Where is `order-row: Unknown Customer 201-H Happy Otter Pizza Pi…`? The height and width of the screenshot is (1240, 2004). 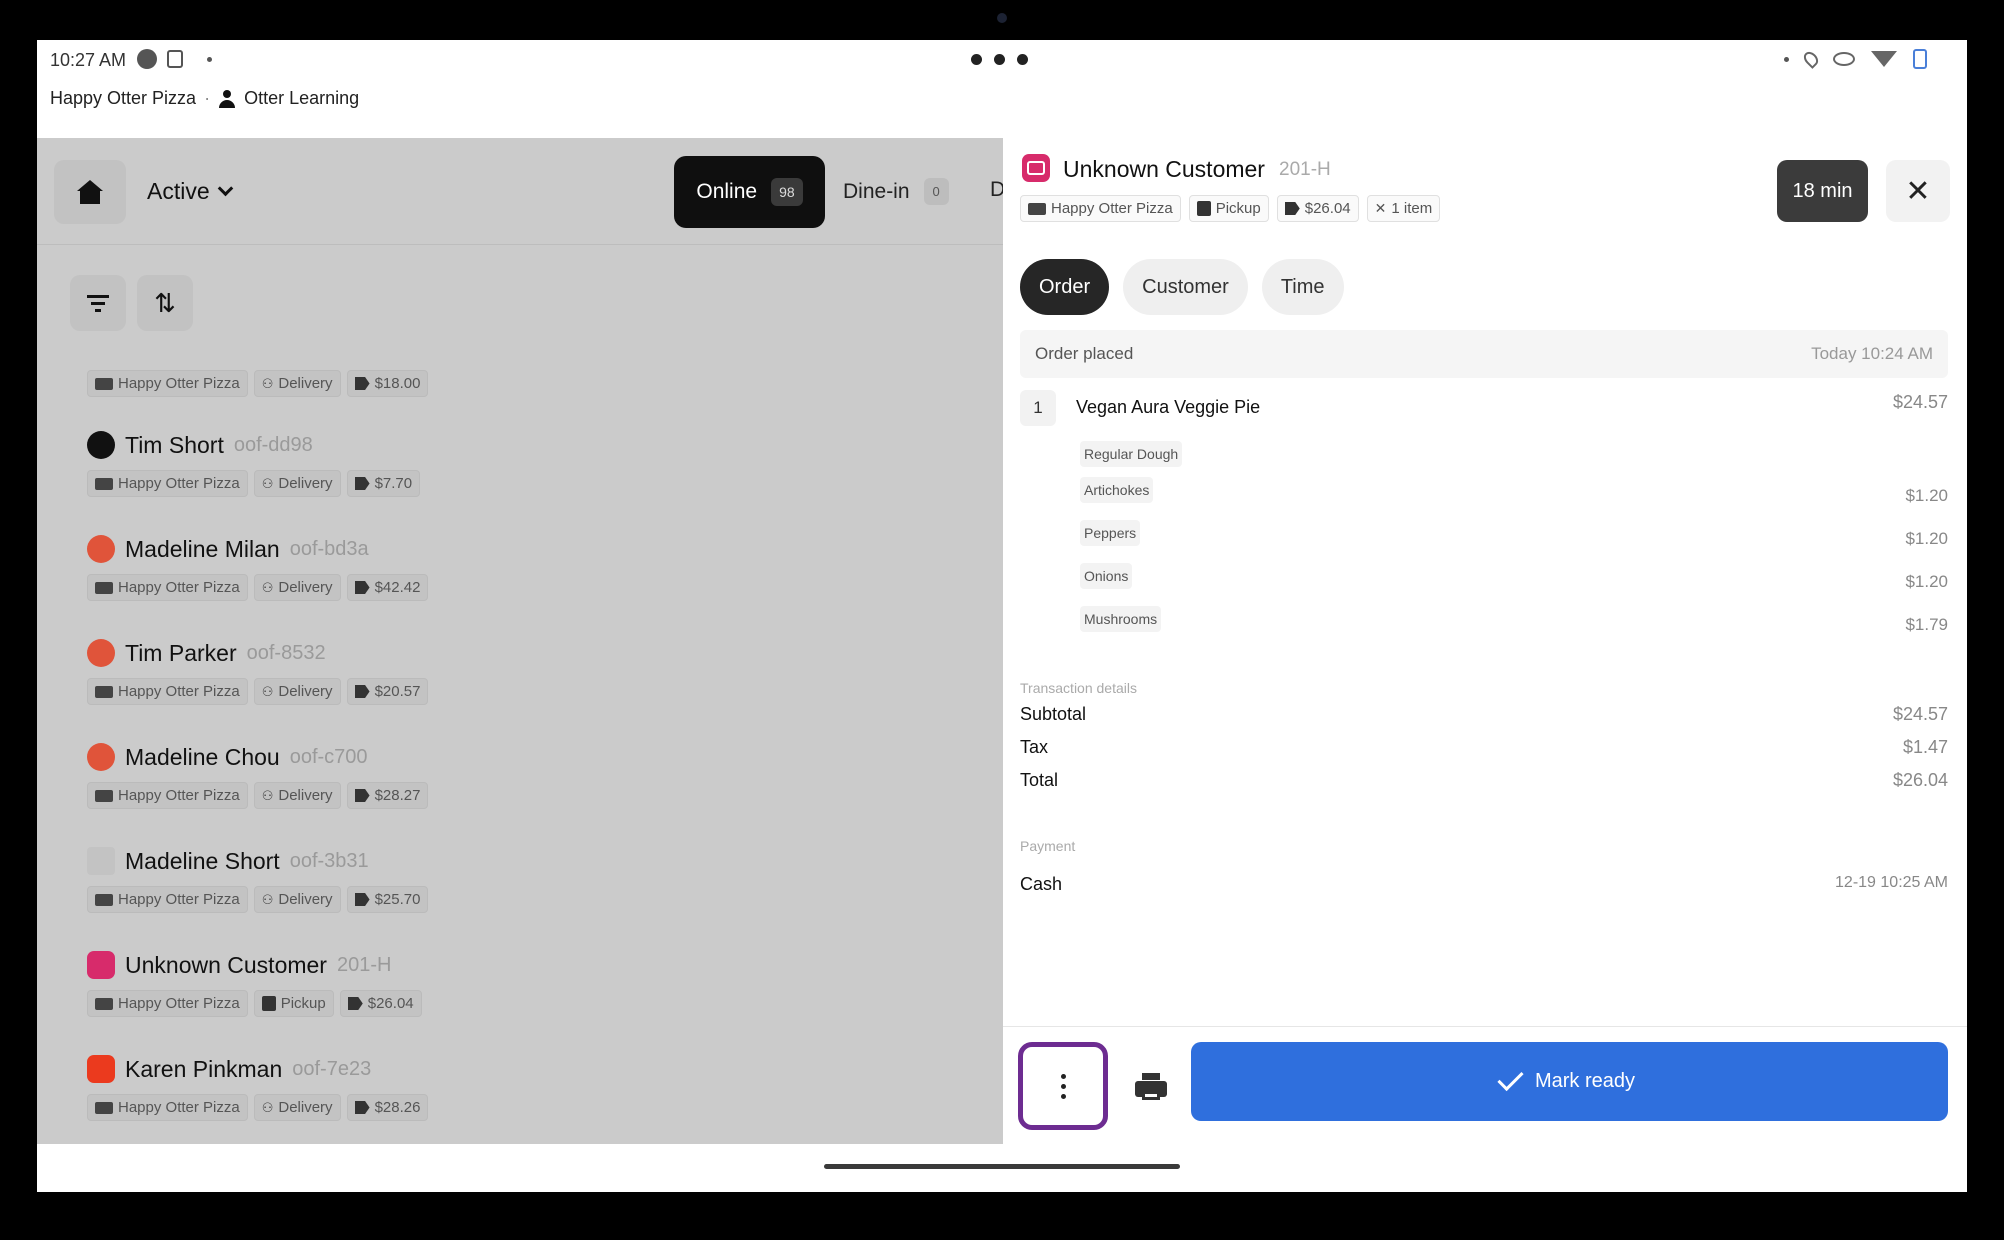
order-row: Unknown Customer 201-H Happy Otter Pizza Pi… is located at coordinates (254, 983).